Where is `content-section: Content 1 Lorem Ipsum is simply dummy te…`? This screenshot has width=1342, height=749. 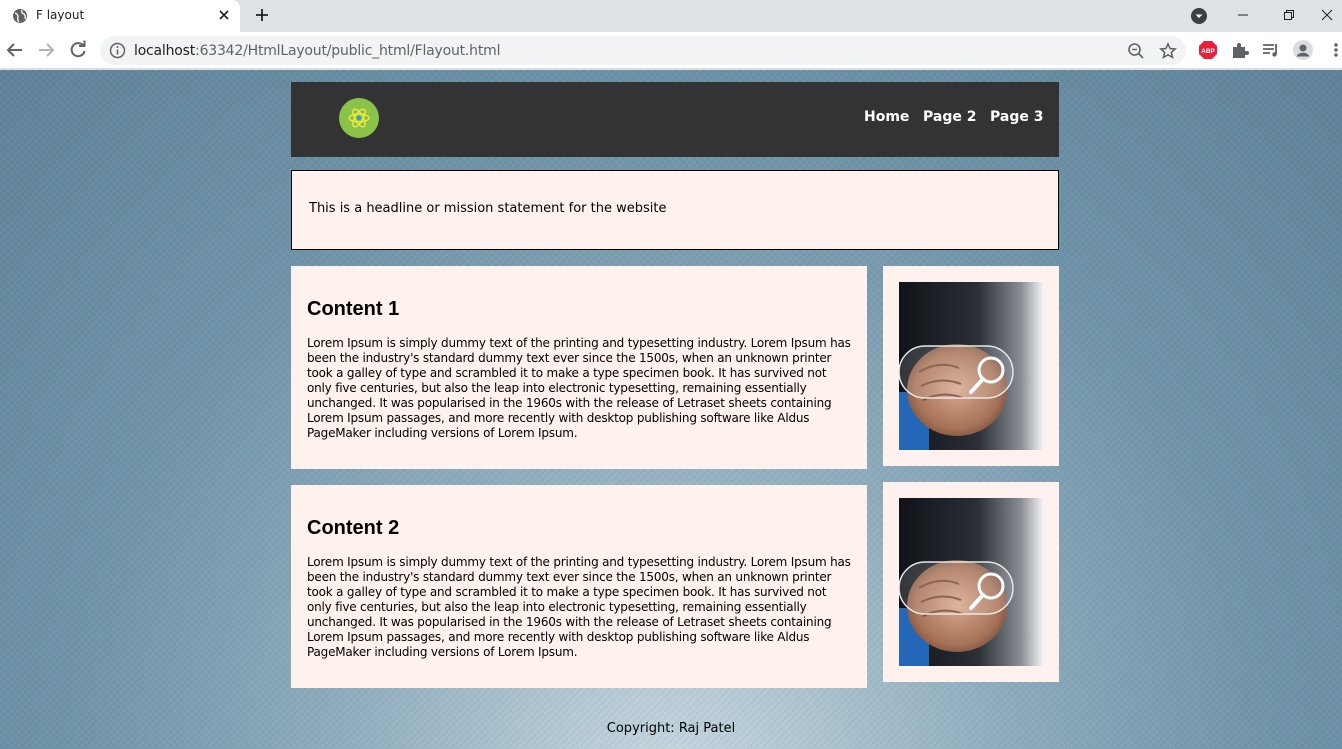 content-section: Content 1 Lorem Ipsum is simply dummy te… is located at coordinates (579, 367).